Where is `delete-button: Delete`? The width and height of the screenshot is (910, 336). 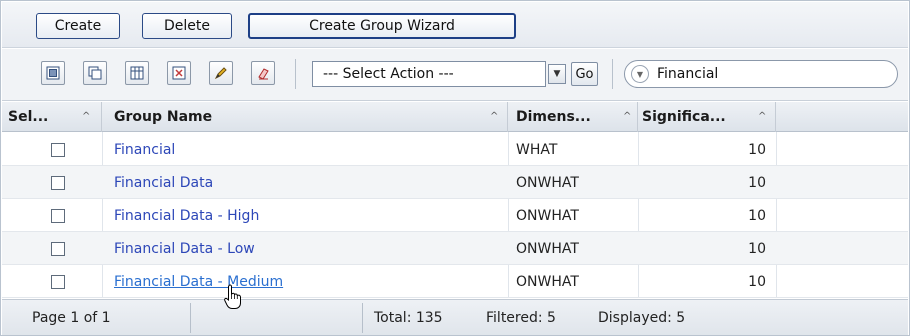 delete-button: Delete is located at coordinates (187, 26).